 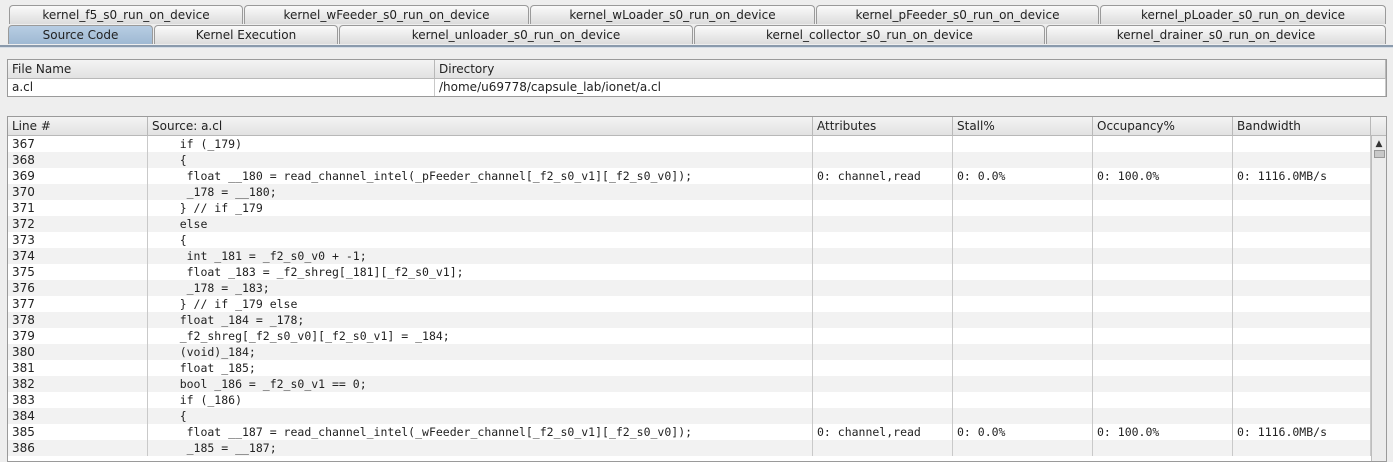 What do you see at coordinates (78, 192) in the screenshot?
I see `line-number-cell: 370` at bounding box center [78, 192].